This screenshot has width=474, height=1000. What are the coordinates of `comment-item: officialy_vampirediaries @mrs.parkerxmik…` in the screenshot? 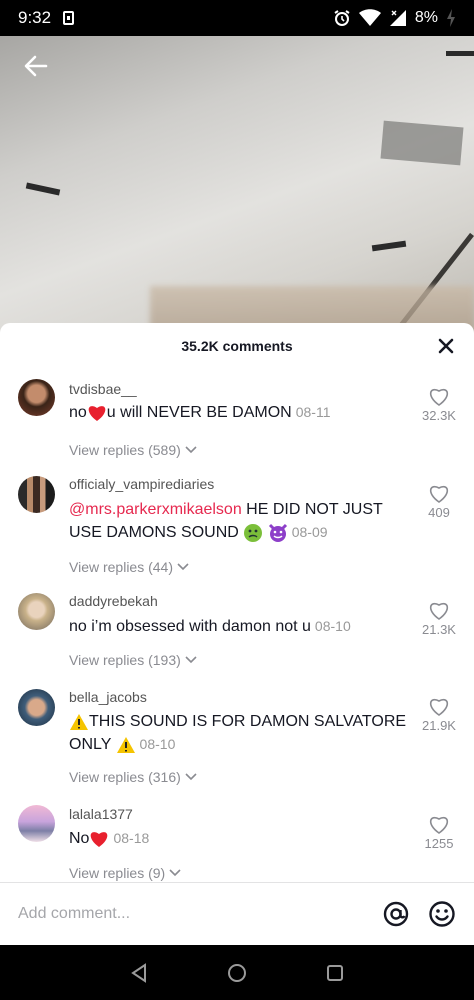 It's located at (237, 531).